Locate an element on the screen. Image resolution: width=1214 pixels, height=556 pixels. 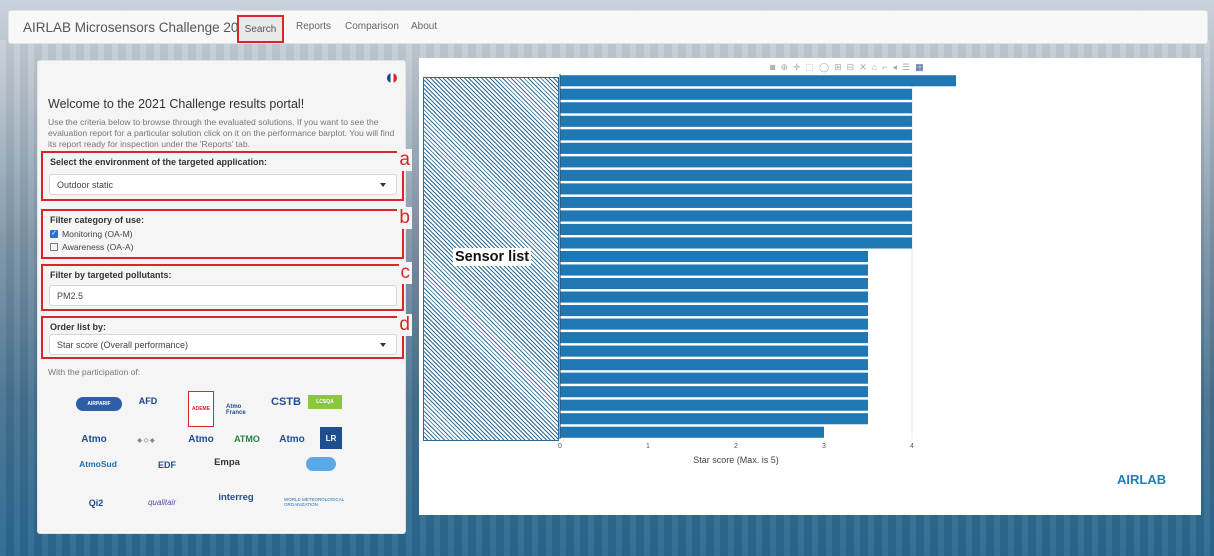
zoom-out-icon: ⊟ is located at coordinates (851, 68).